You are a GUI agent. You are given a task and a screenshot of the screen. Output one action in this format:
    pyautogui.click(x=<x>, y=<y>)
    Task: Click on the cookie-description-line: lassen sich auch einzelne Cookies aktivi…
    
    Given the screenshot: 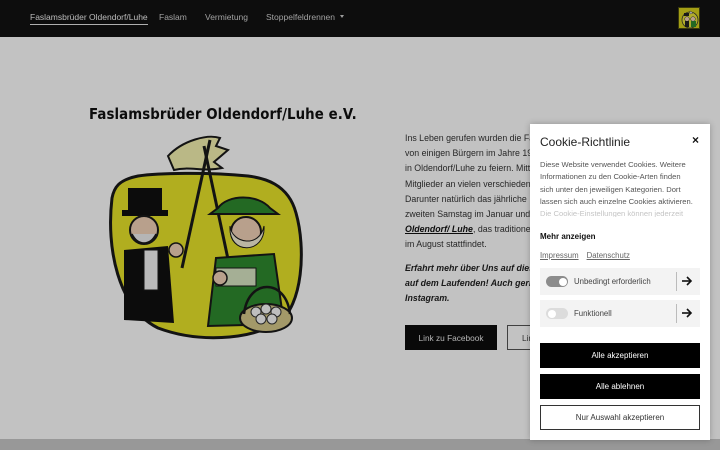 What is the action you would take?
    pyautogui.click(x=616, y=201)
    